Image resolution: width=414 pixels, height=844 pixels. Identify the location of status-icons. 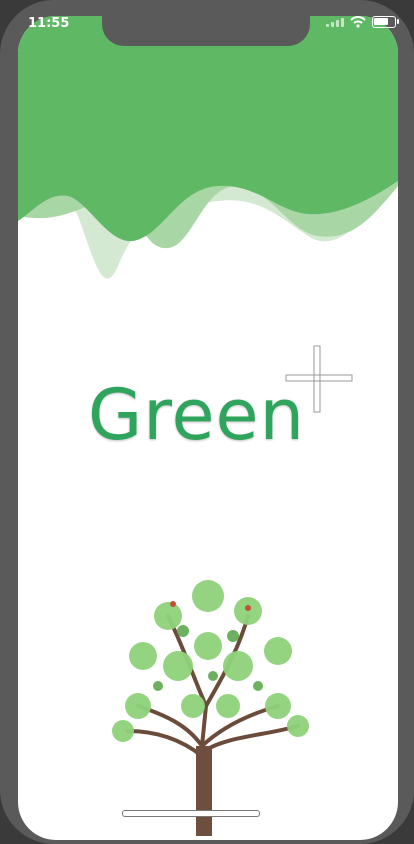
(362, 22).